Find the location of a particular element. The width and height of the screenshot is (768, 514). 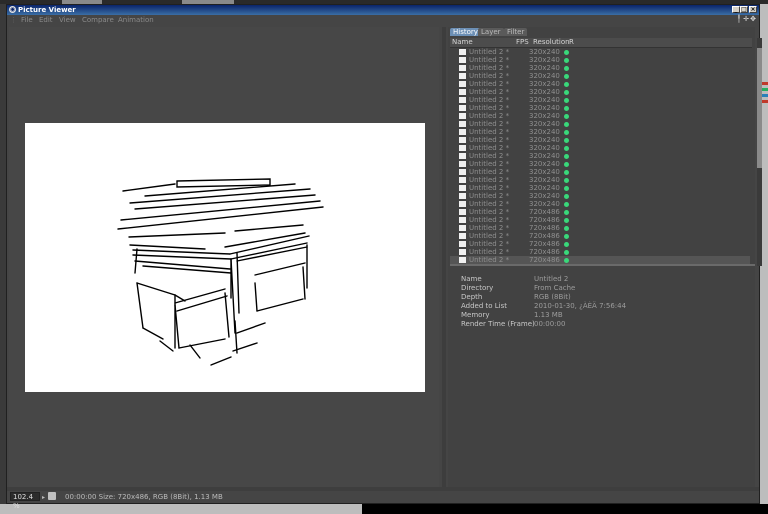

minimize-button: _ is located at coordinates (736, 9).